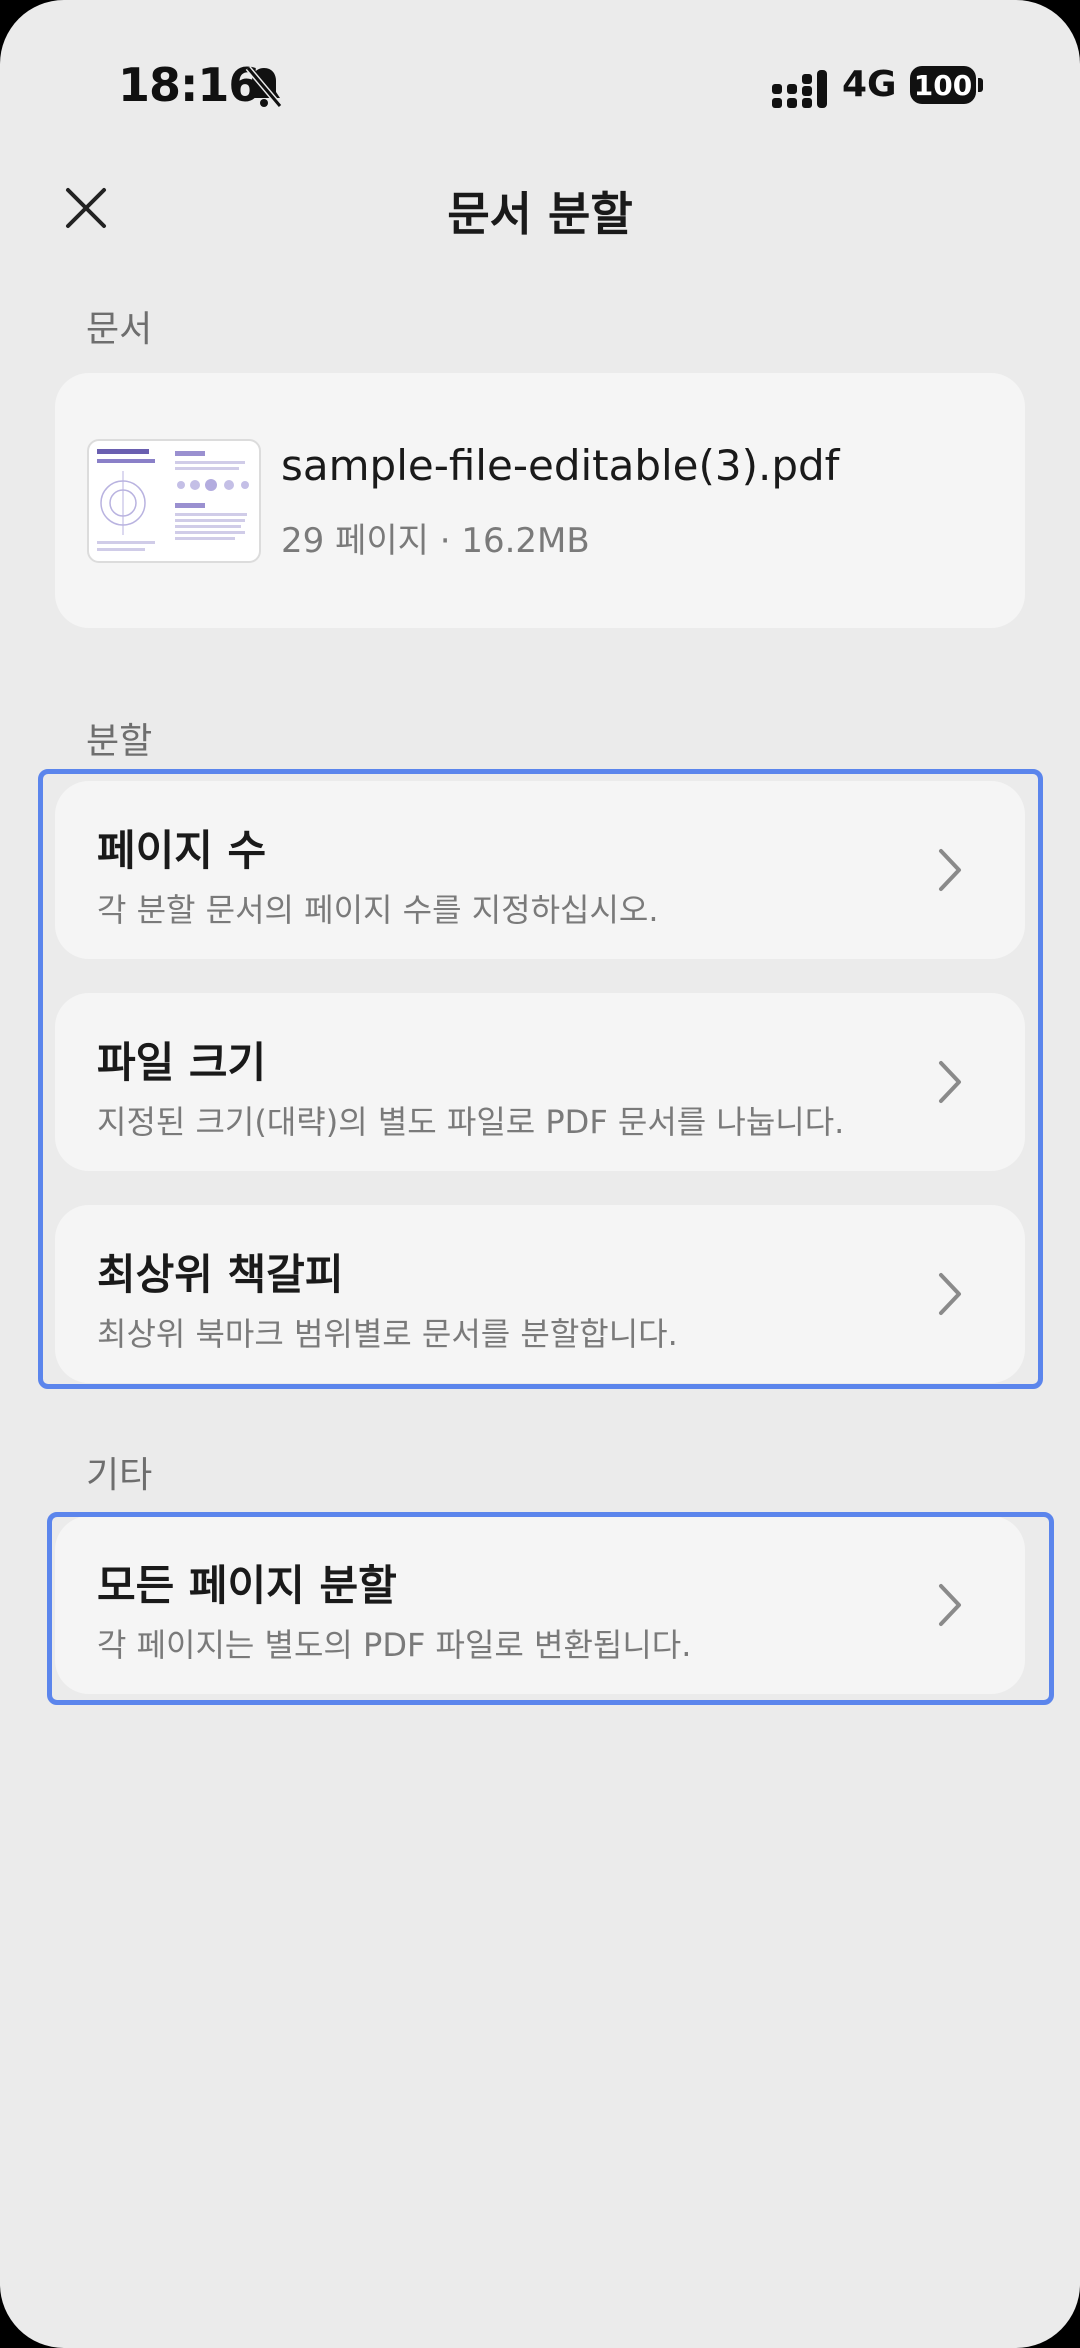 This screenshot has height=2348, width=1080. I want to click on document-preview-image, so click(173, 500).